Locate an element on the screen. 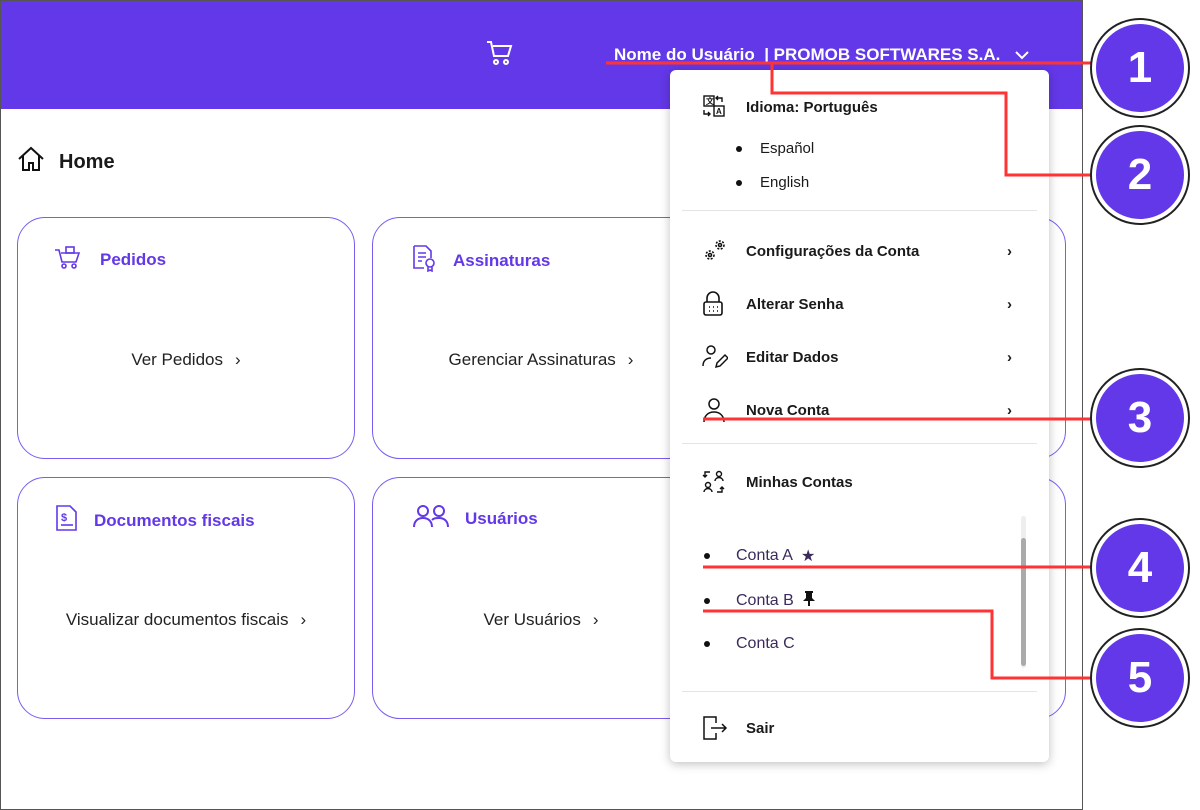 The width and height of the screenshot is (1200, 810). callout-1: 1 is located at coordinates (1140, 68).